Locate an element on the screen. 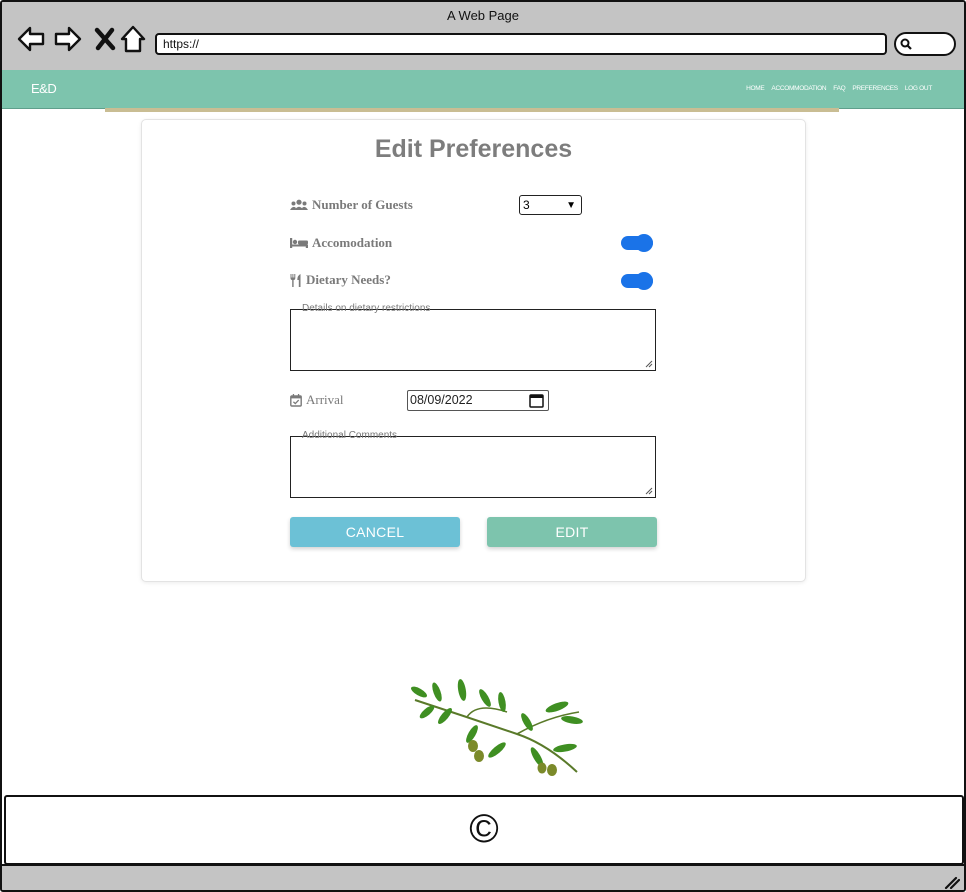  accommodation-label: Accomodation is located at coordinates (341, 243).